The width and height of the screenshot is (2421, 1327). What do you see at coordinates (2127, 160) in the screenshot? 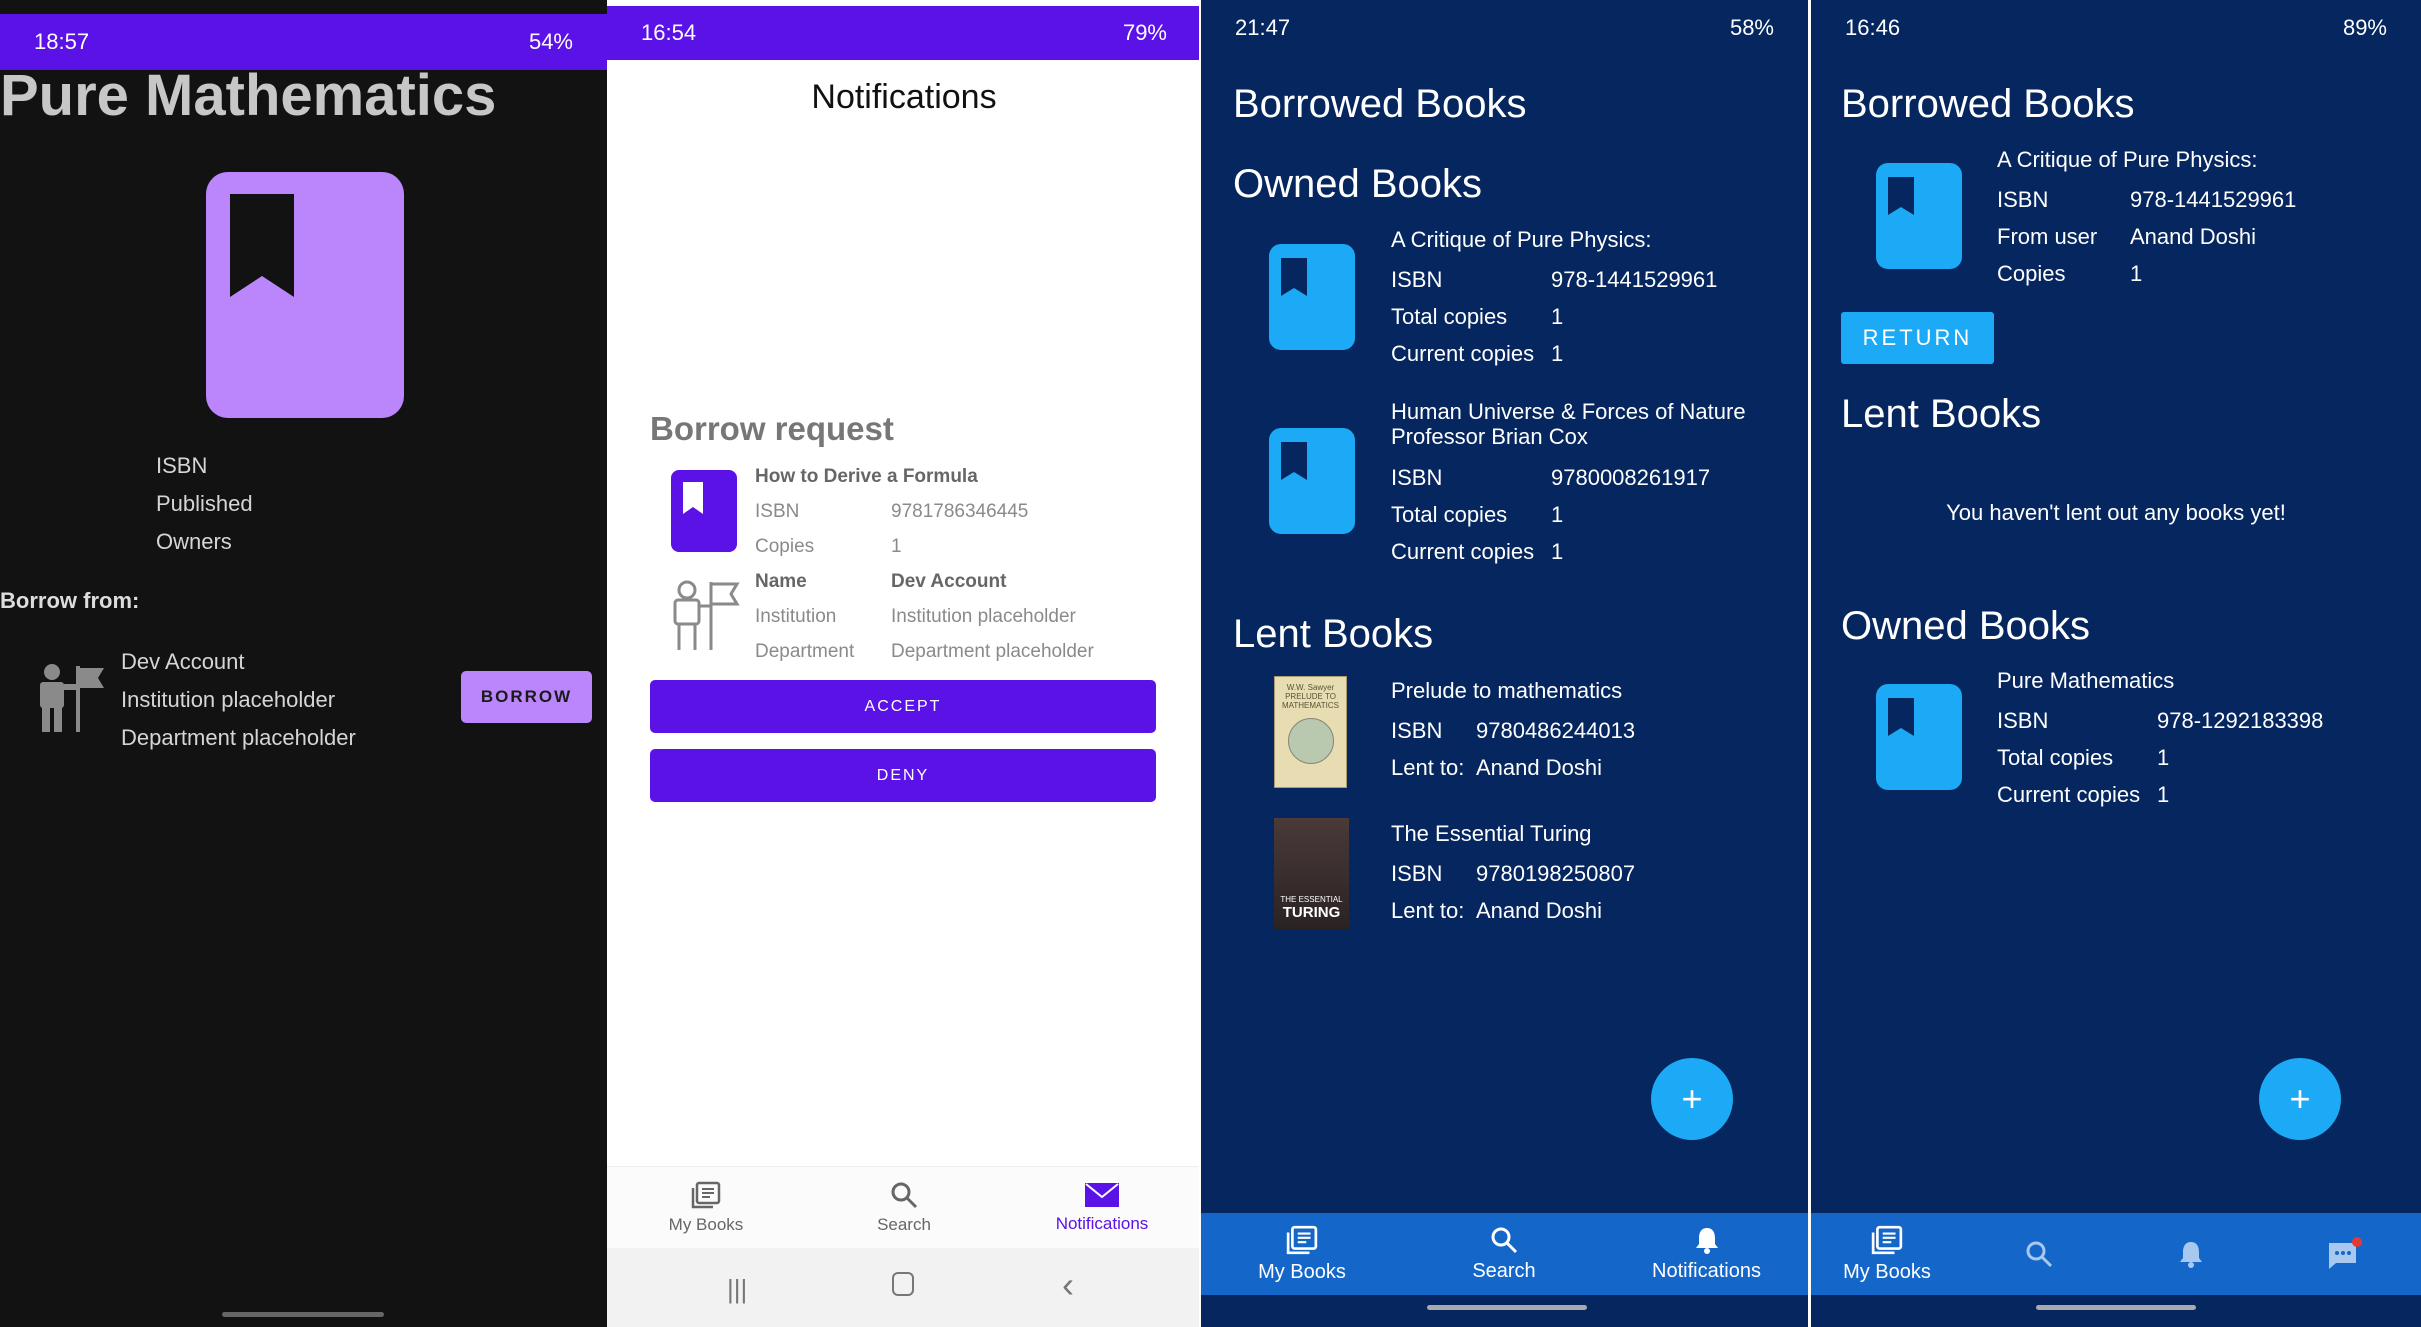
I see `borrowed-book-title: A Critique of Pure Physics:` at bounding box center [2127, 160].